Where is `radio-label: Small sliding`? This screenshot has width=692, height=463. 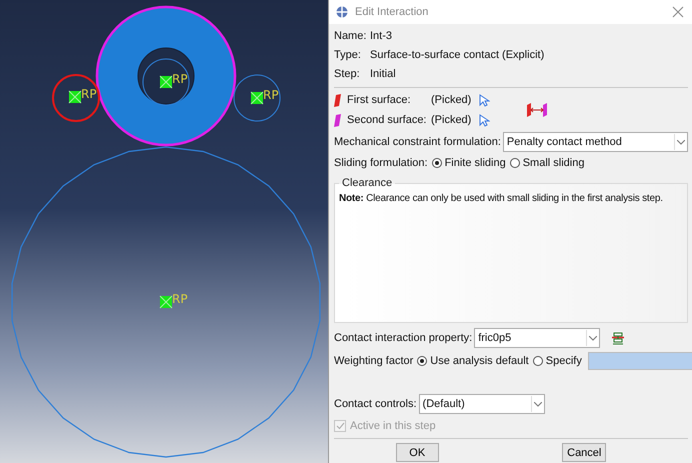 radio-label: Small sliding is located at coordinates (553, 163).